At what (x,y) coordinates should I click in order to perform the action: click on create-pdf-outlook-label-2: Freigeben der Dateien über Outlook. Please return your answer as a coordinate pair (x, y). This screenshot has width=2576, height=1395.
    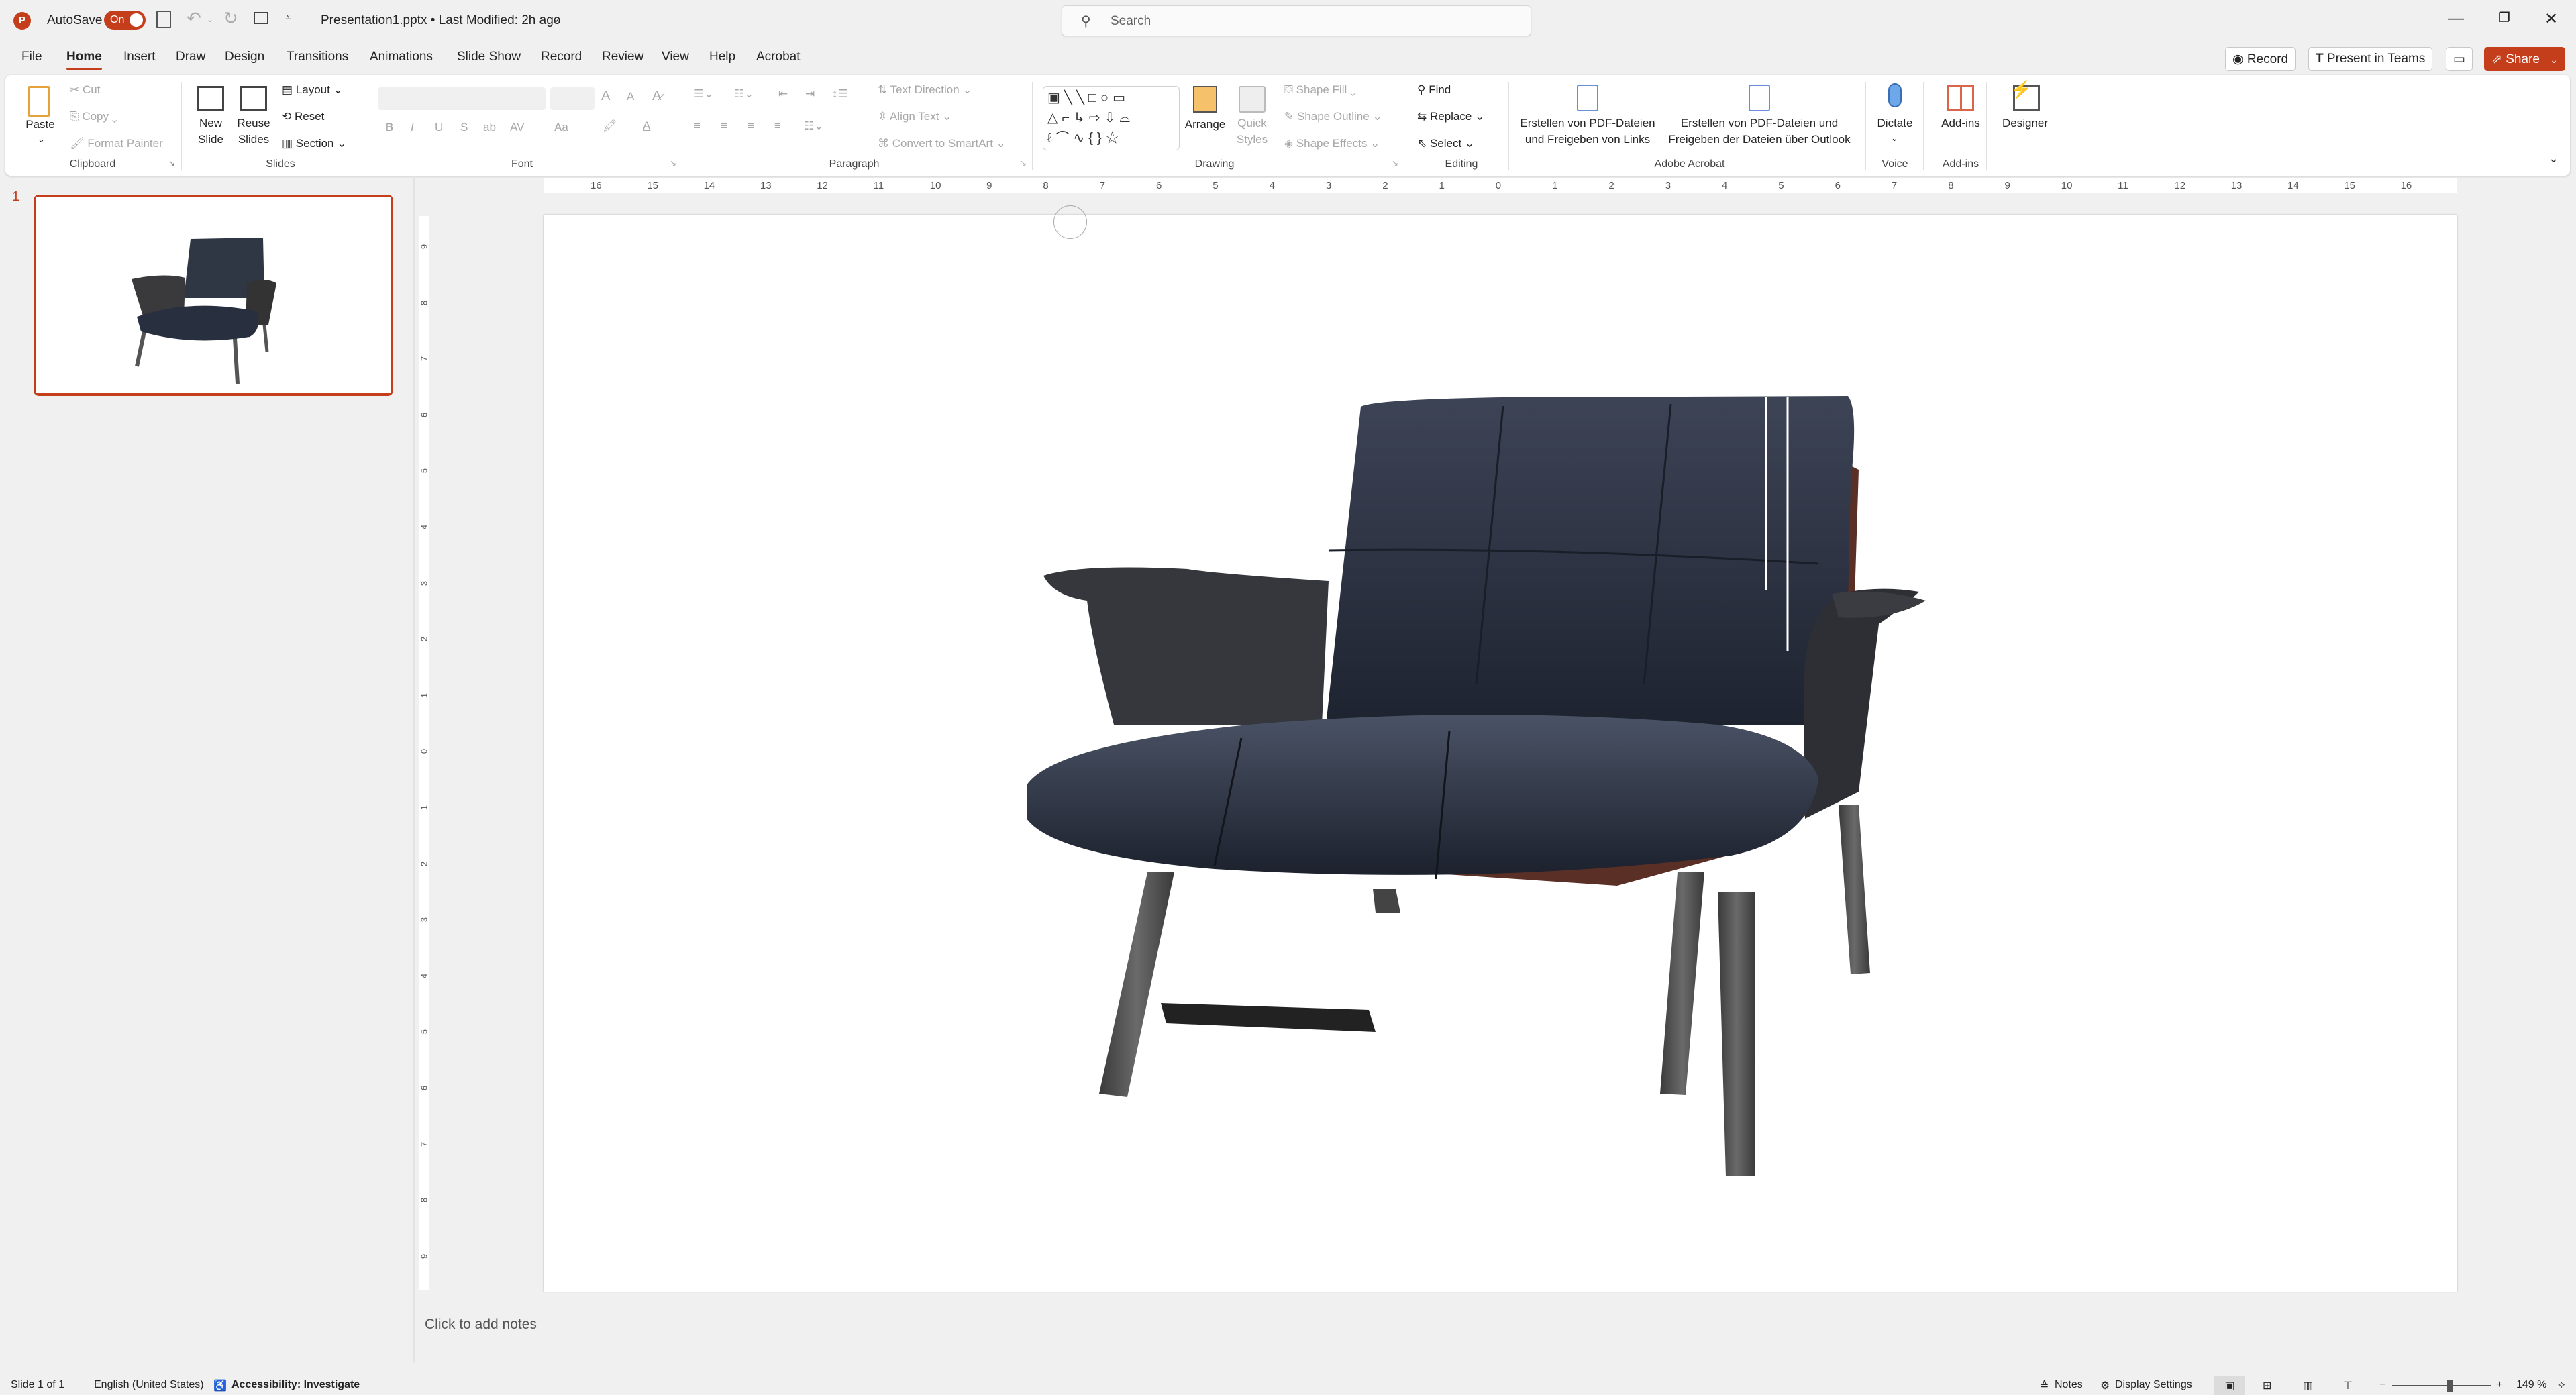
    Looking at the image, I should click on (1759, 139).